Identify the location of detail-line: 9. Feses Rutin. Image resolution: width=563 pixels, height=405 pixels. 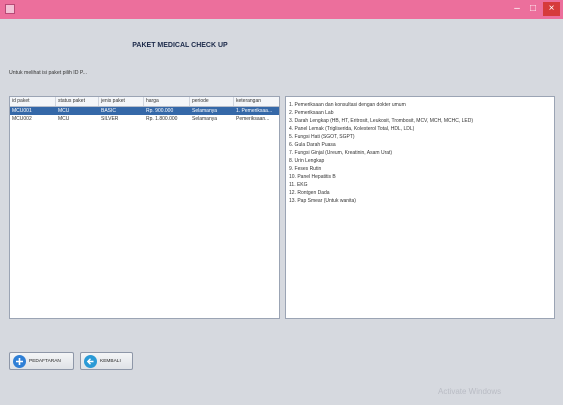
(305, 169).